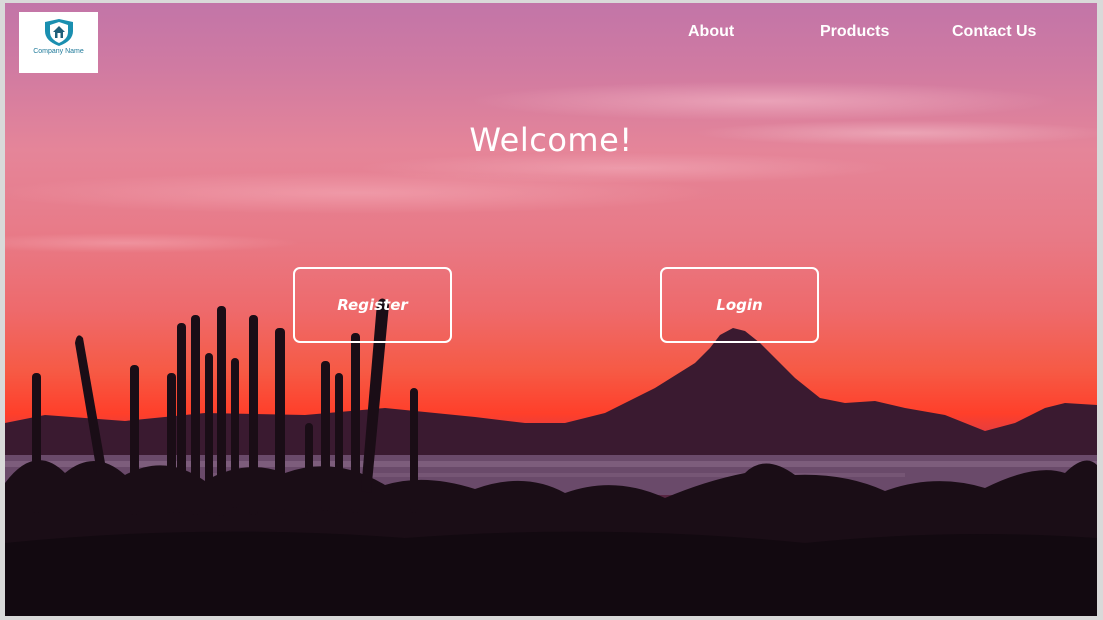 The width and height of the screenshot is (1103, 620). Describe the element at coordinates (58, 51) in the screenshot. I see `company-name: Company Name` at that location.